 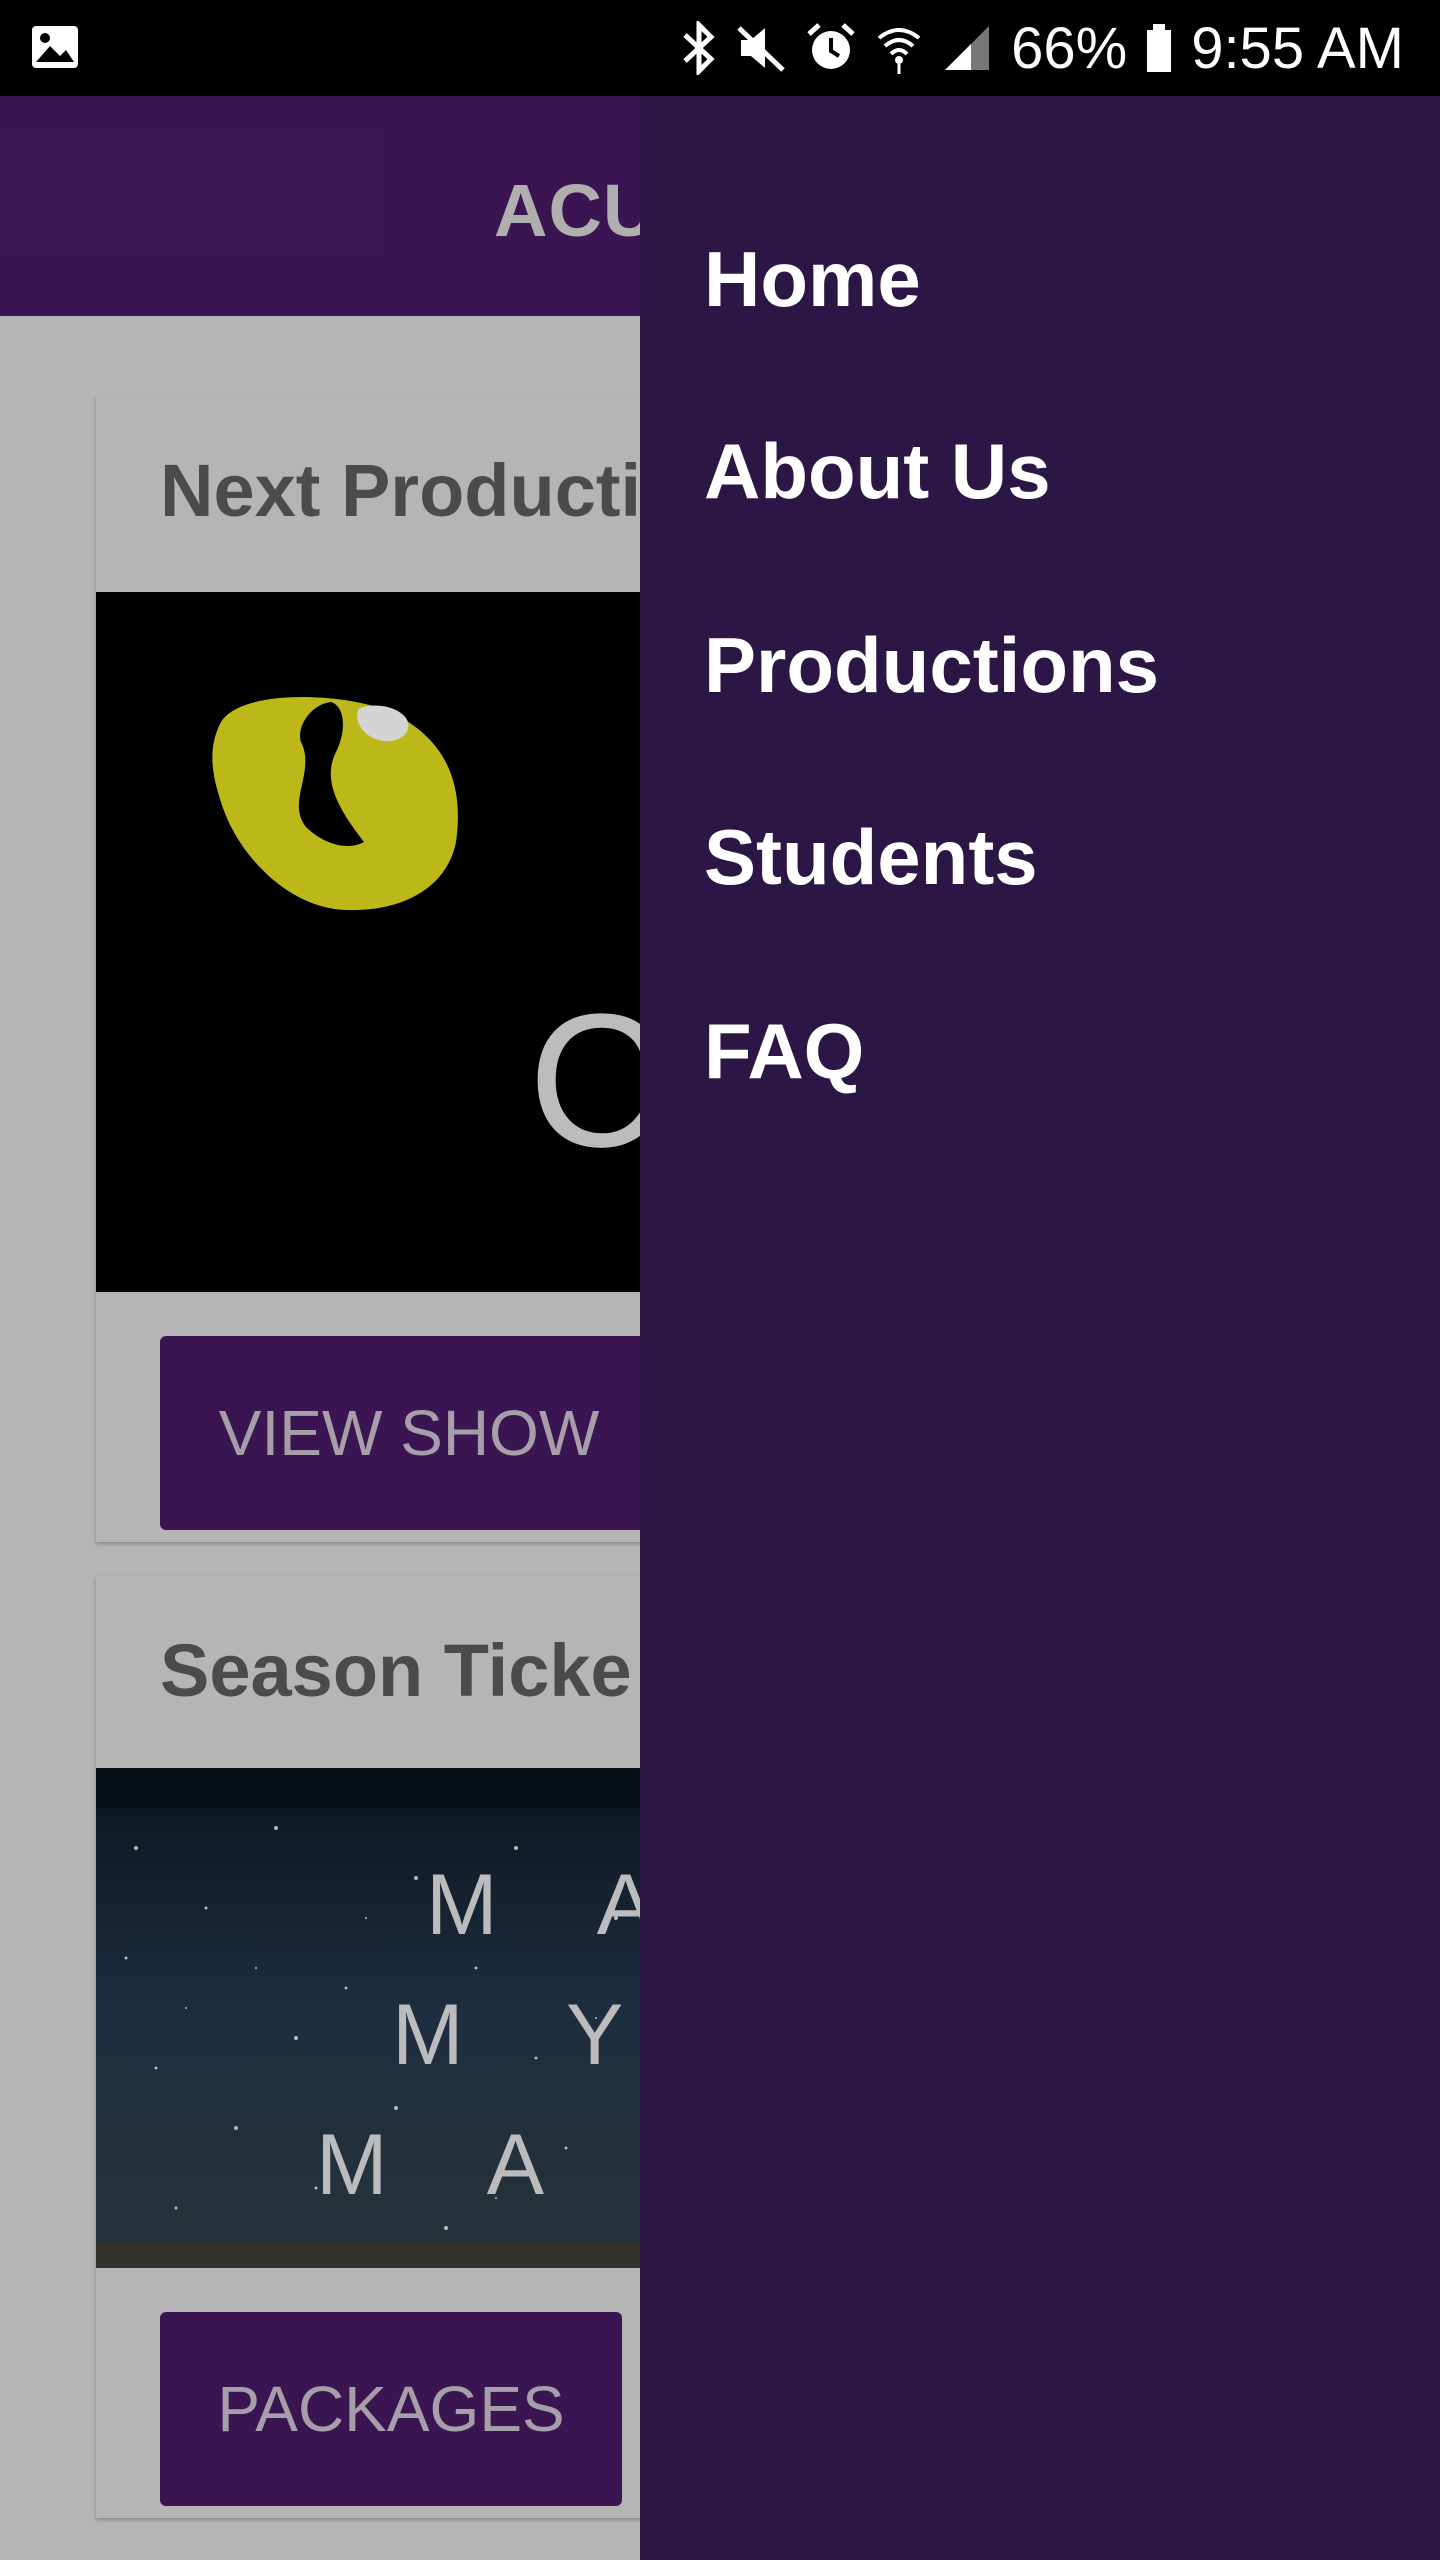 I want to click on status-bar: 66% 9:55 AM, so click(x=720, y=48).